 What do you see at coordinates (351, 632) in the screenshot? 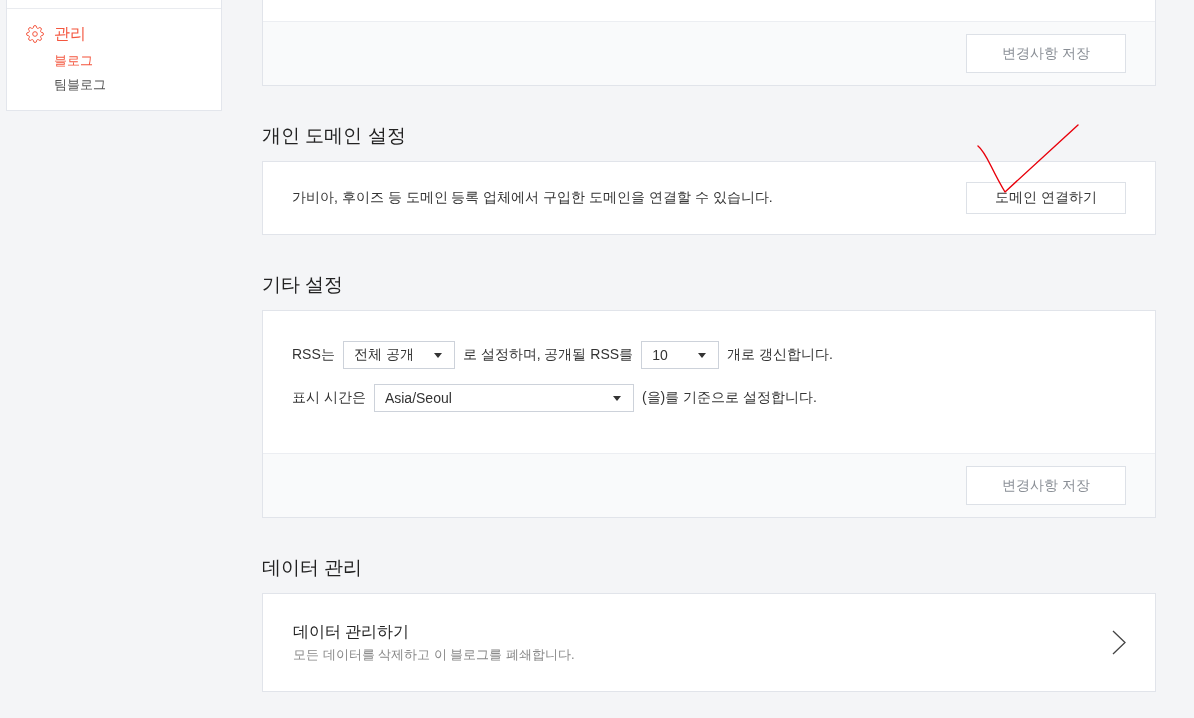
I see `link-title: 데이터 관리하기` at bounding box center [351, 632].